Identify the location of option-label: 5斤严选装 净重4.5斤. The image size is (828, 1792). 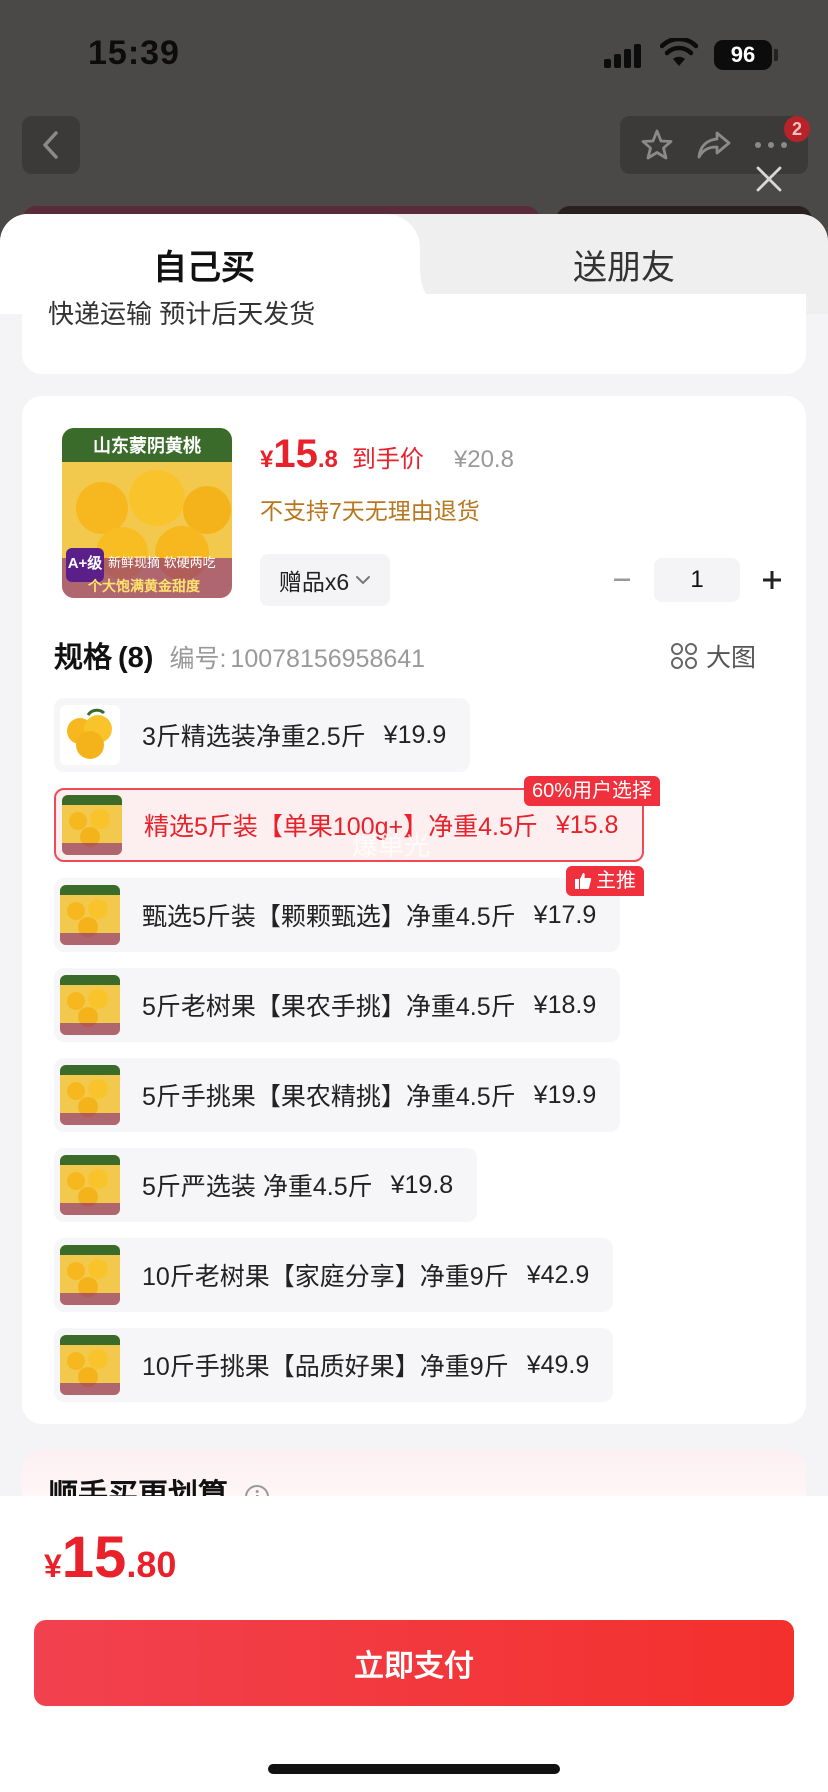
(257, 1187).